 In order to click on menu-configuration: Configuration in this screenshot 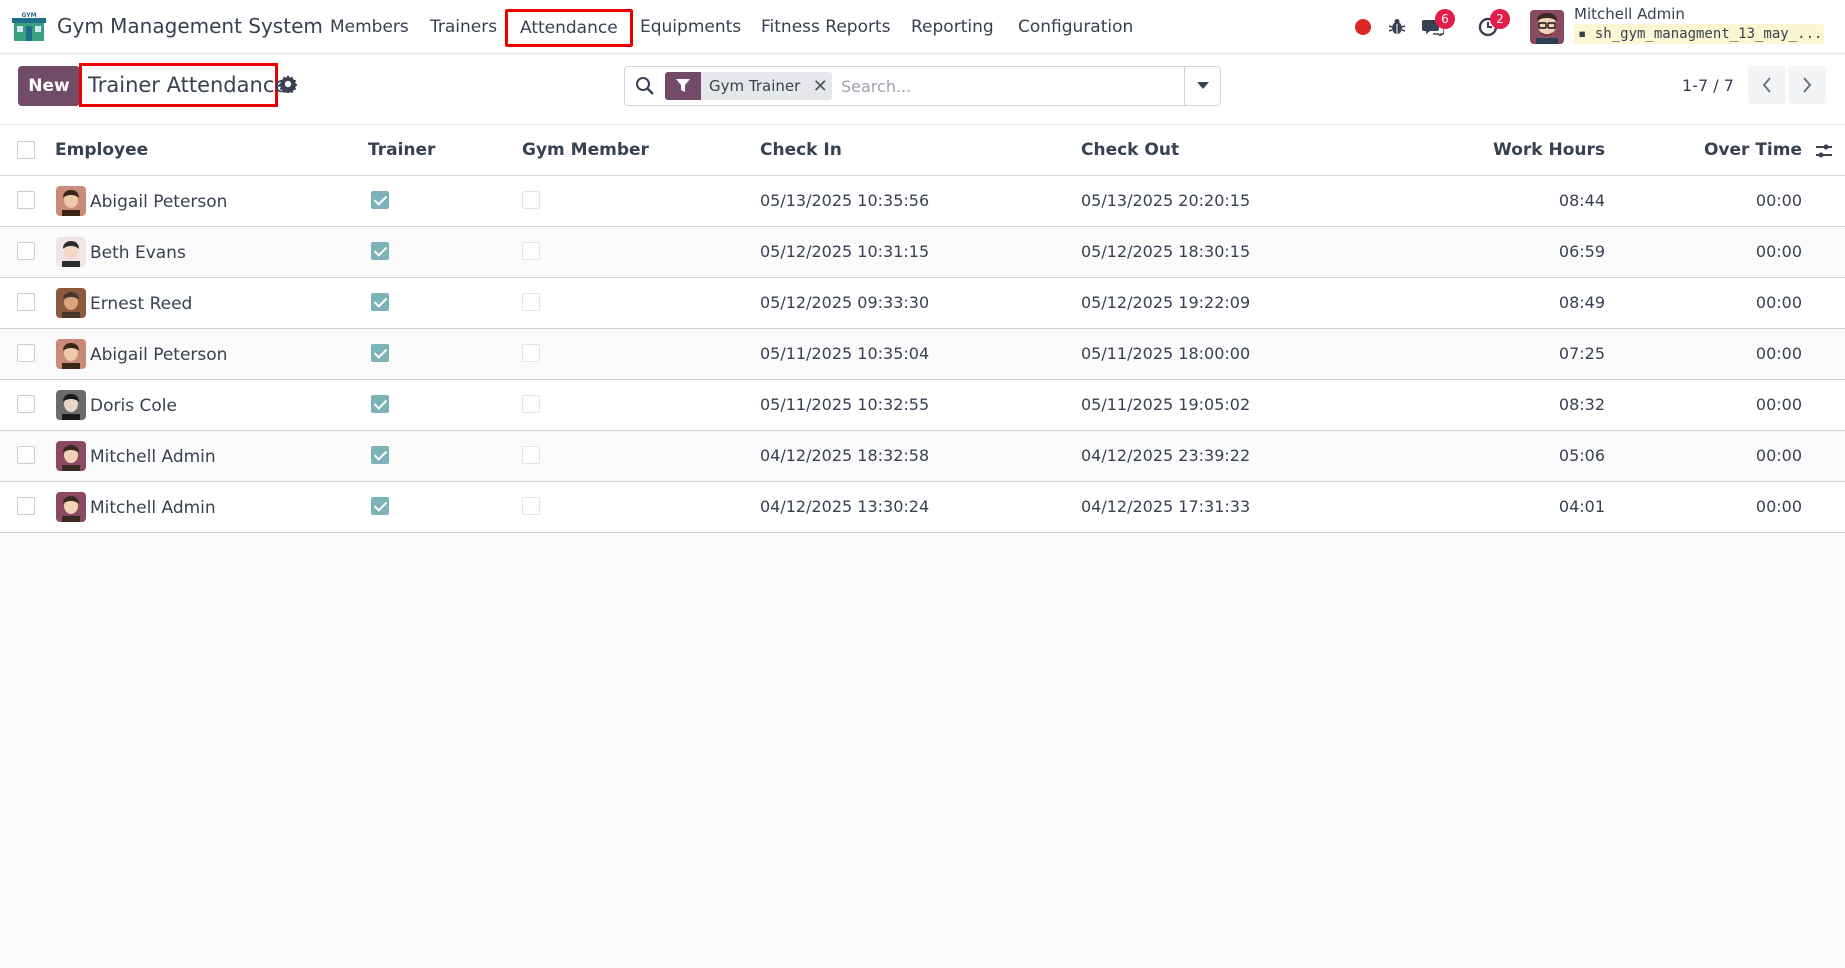, I will do `click(1075, 28)`.